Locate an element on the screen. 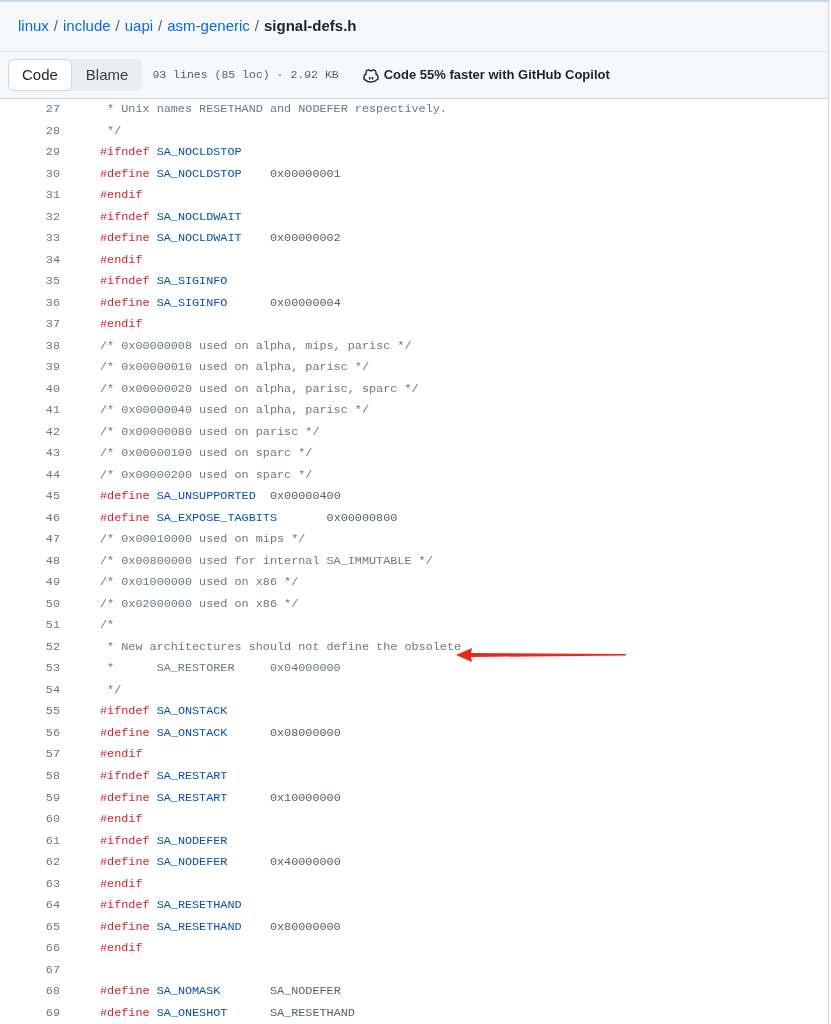 This screenshot has height=1024, width=831. line-number: 43 is located at coordinates (52, 454).